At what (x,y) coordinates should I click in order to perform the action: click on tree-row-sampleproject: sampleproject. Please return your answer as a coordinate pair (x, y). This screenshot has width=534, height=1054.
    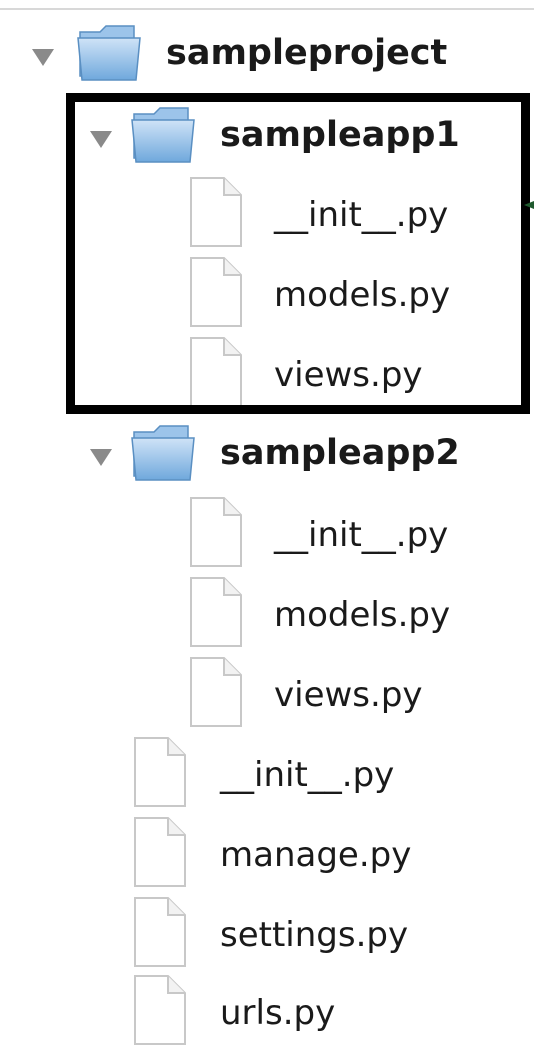
    Looking at the image, I should click on (270, 60).